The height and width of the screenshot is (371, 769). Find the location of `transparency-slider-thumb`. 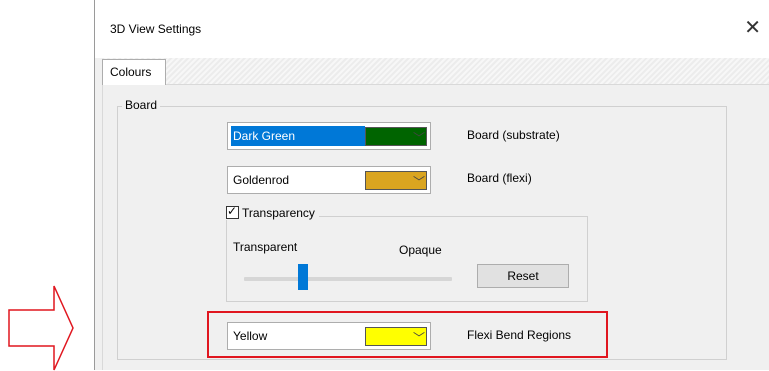

transparency-slider-thumb is located at coordinates (303, 277).